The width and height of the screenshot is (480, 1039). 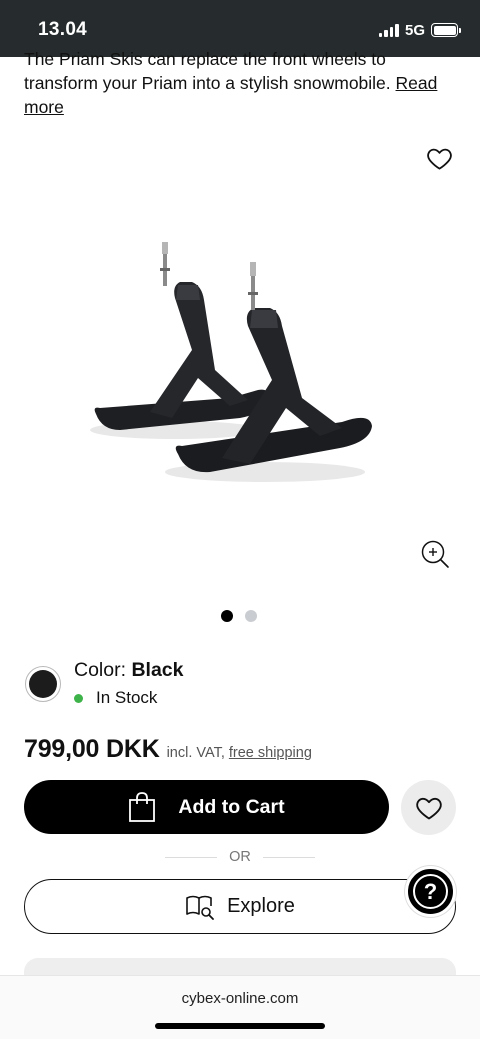 I want to click on price-note: incl. VAT, free shipping, so click(x=239, y=753).